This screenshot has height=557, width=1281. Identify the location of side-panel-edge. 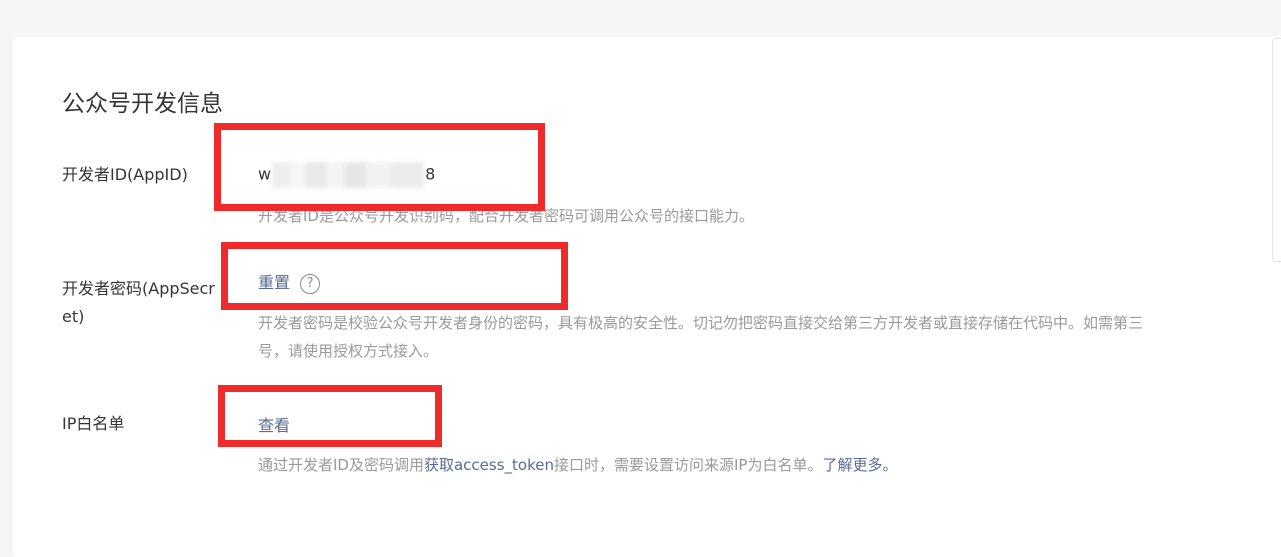
(1276, 150).